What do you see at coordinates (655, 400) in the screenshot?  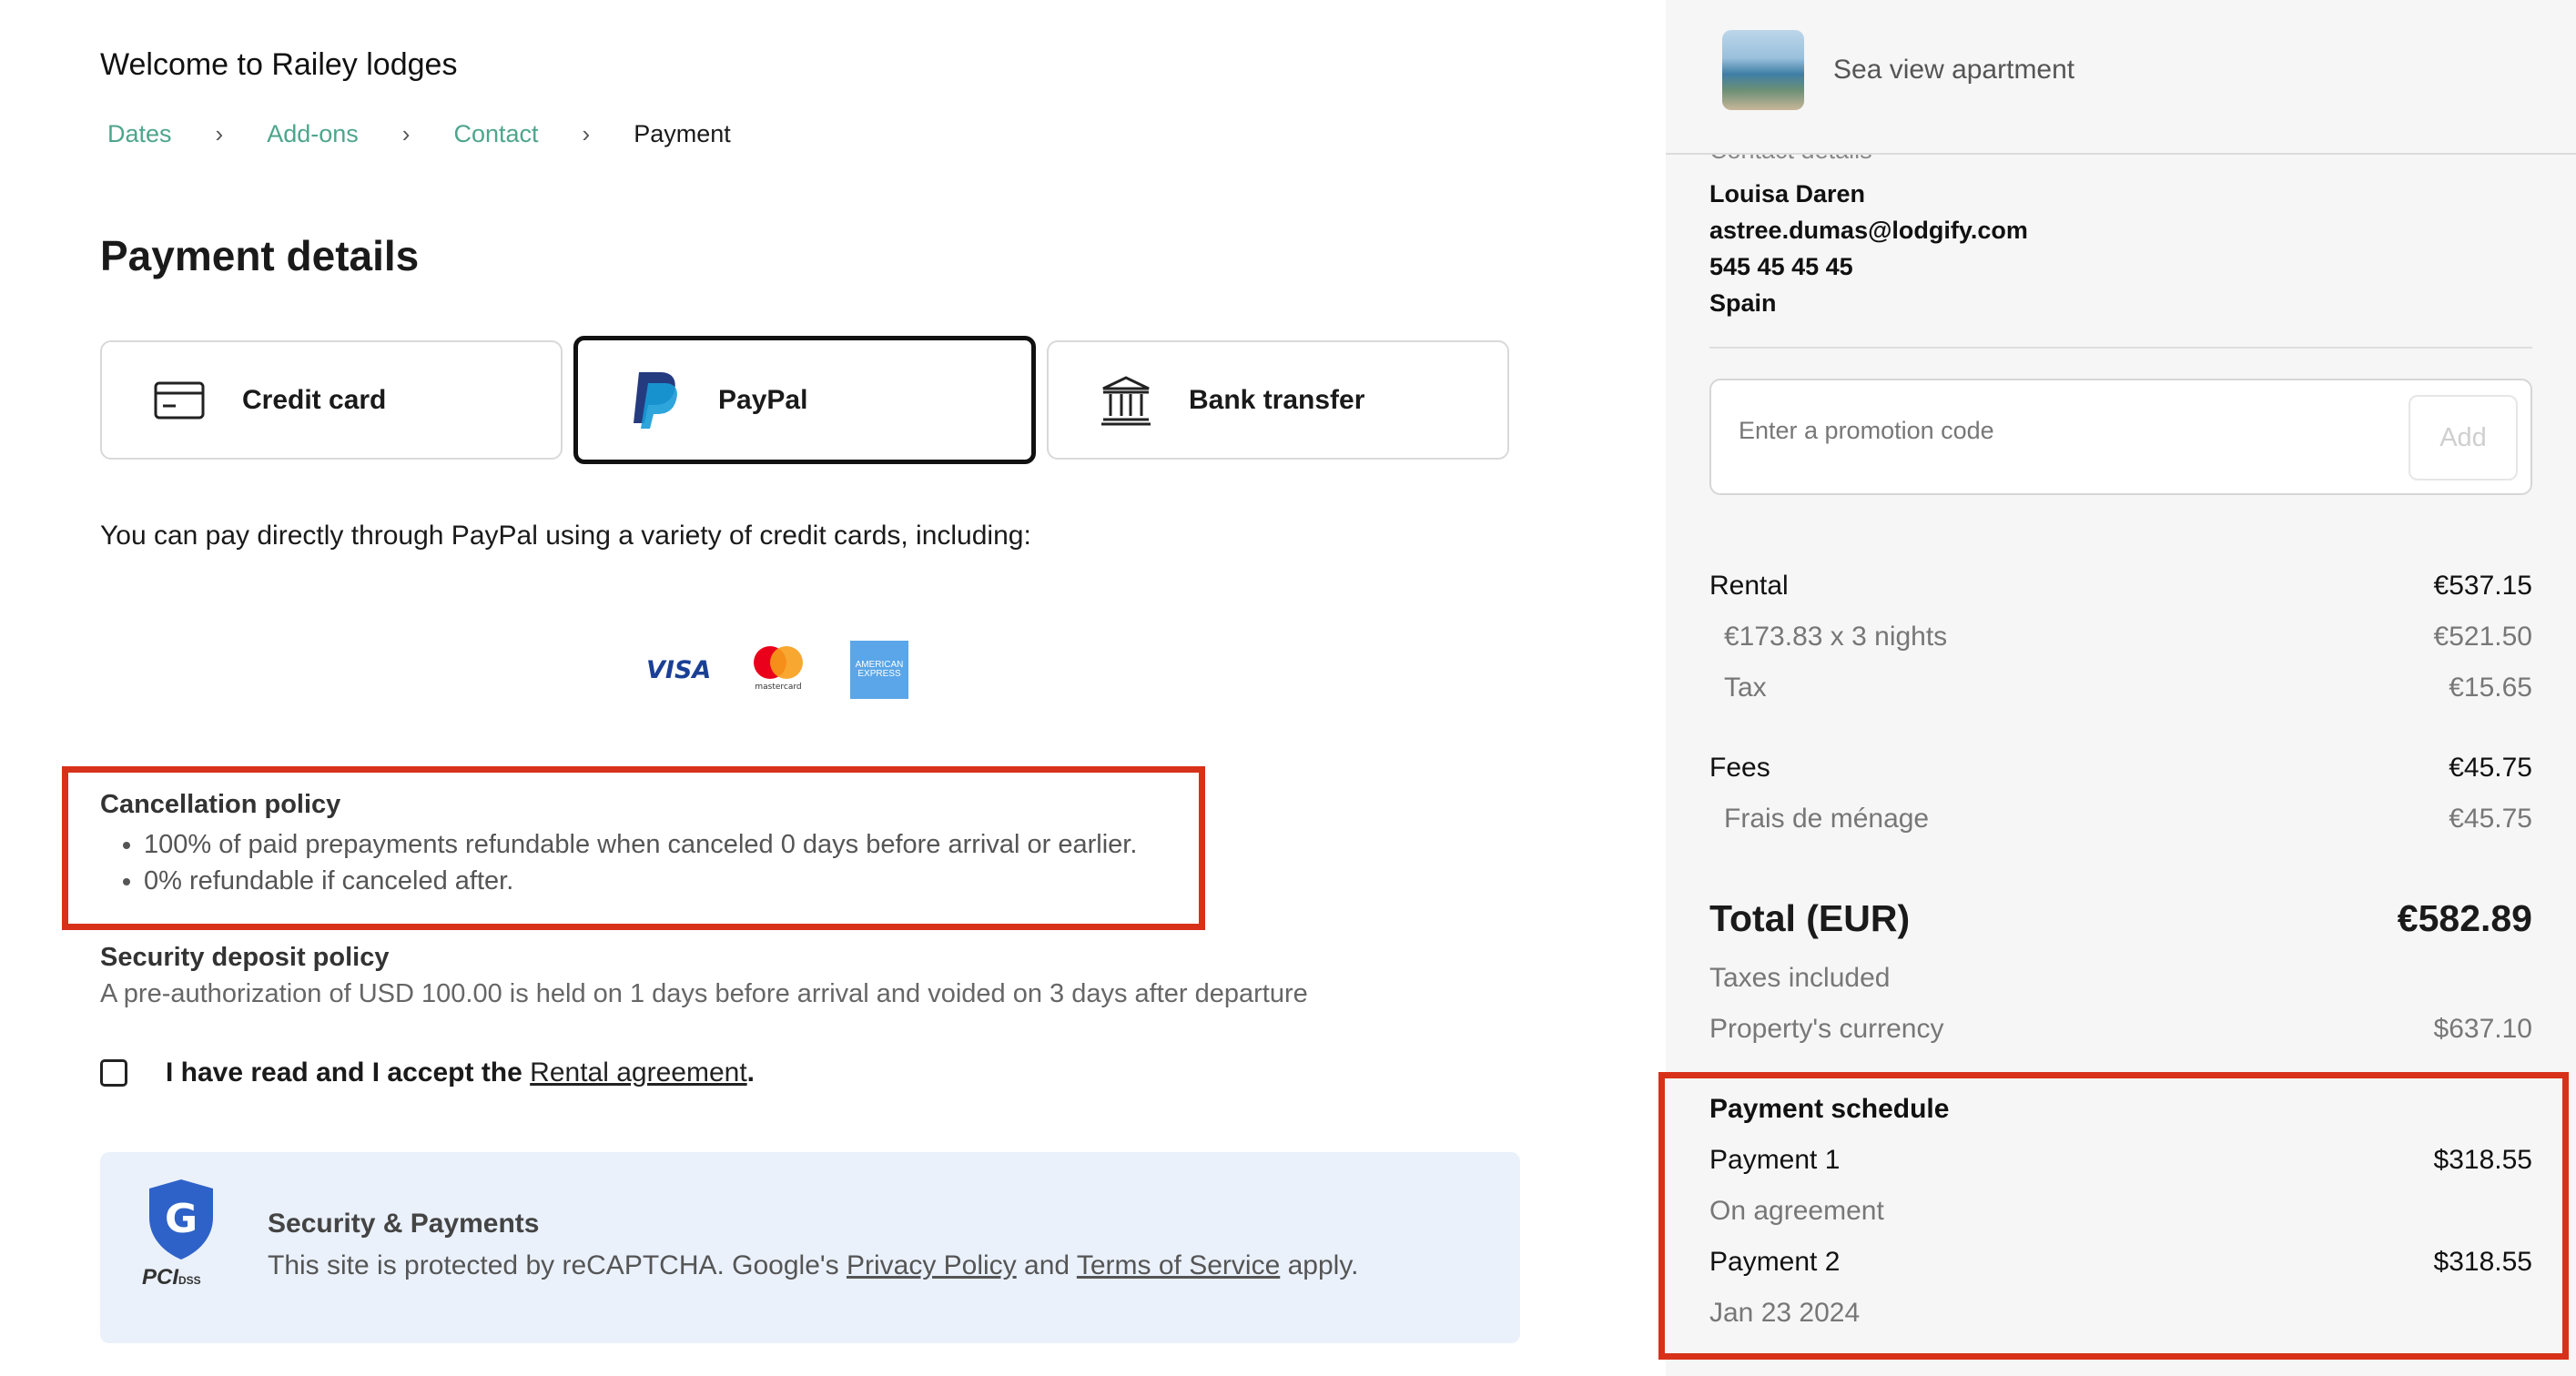 I see `paypal-icon` at bounding box center [655, 400].